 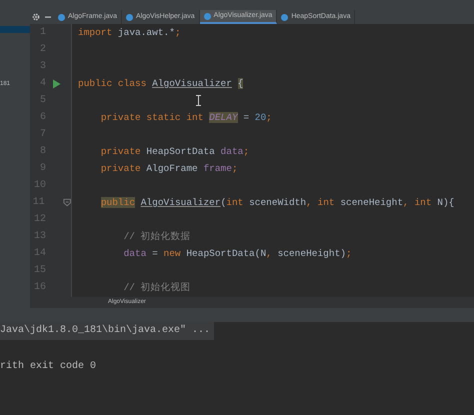 I want to click on code-line: import java.awt.*;, so click(x=129, y=32).